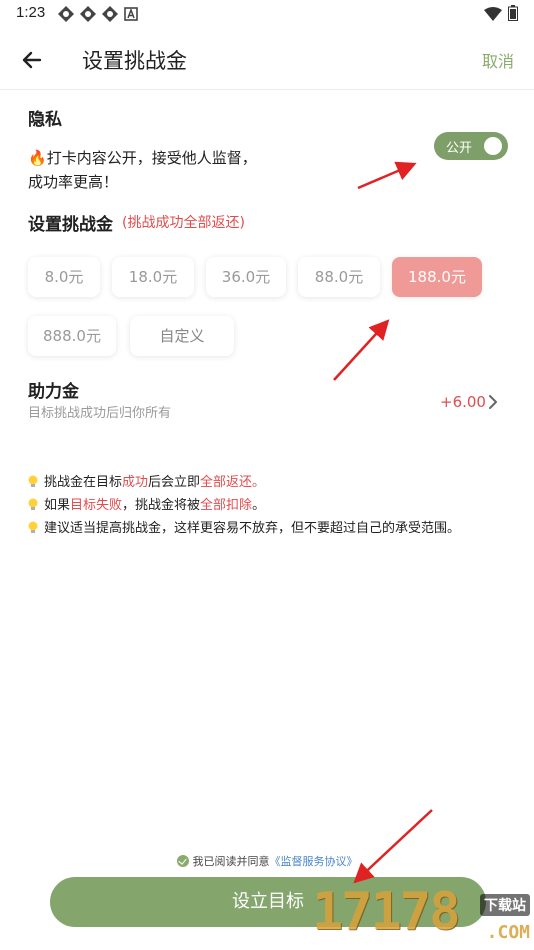  What do you see at coordinates (32, 60) in the screenshot?
I see `back-arrow-icon` at bounding box center [32, 60].